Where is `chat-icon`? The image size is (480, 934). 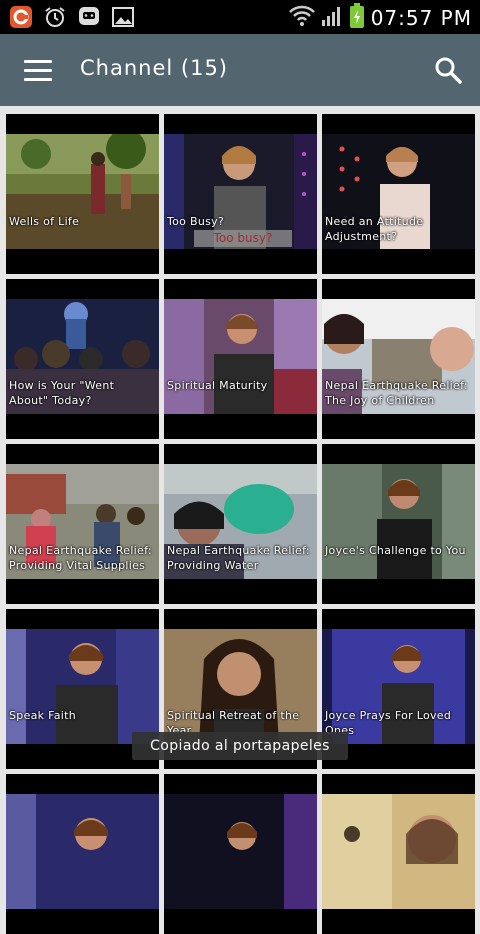 chat-icon is located at coordinates (89, 17).